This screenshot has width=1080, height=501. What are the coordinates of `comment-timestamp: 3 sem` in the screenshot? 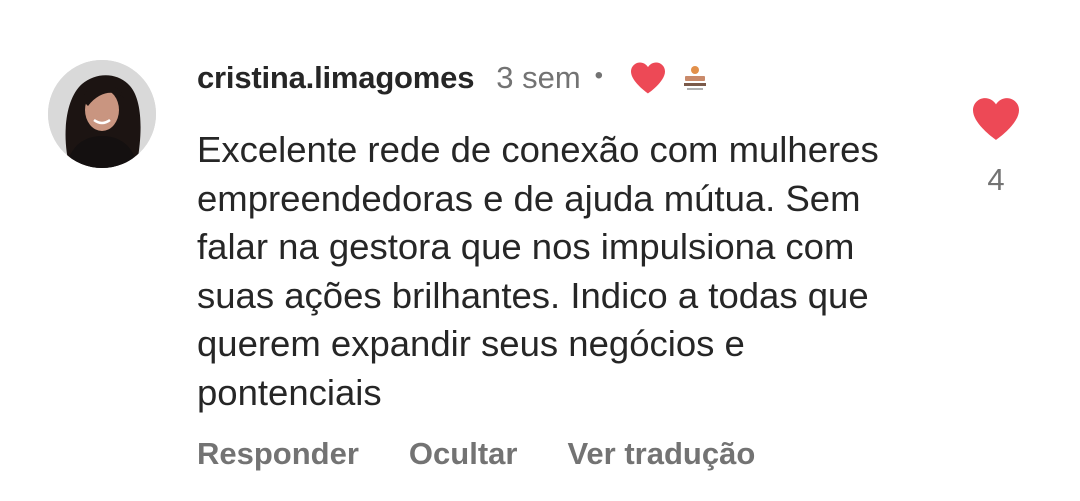 It's located at (538, 77).